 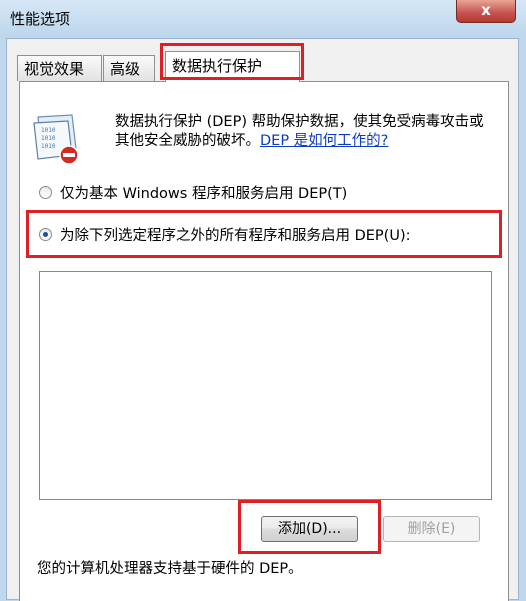 I want to click on dep-shield-icon: 1010 1010 1010, so click(x=56, y=139).